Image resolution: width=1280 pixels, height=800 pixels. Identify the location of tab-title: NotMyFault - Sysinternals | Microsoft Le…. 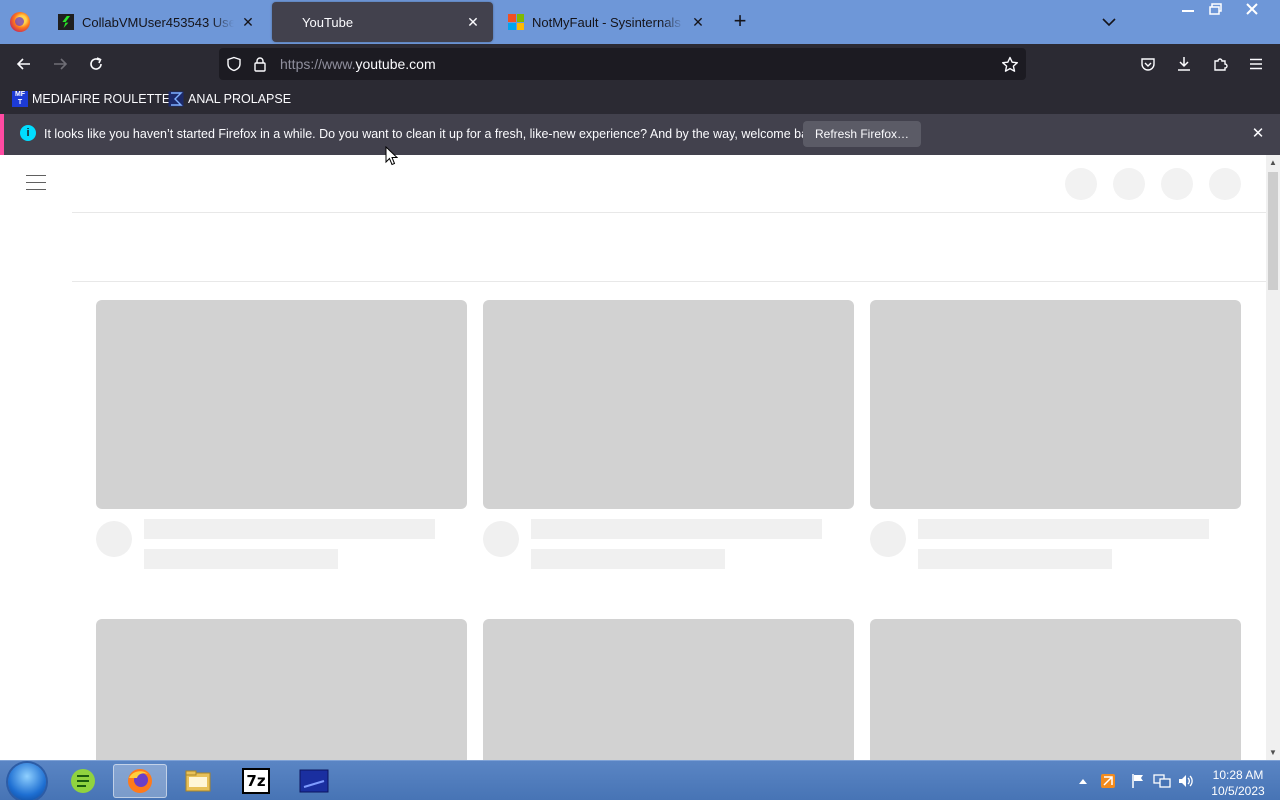
(608, 22).